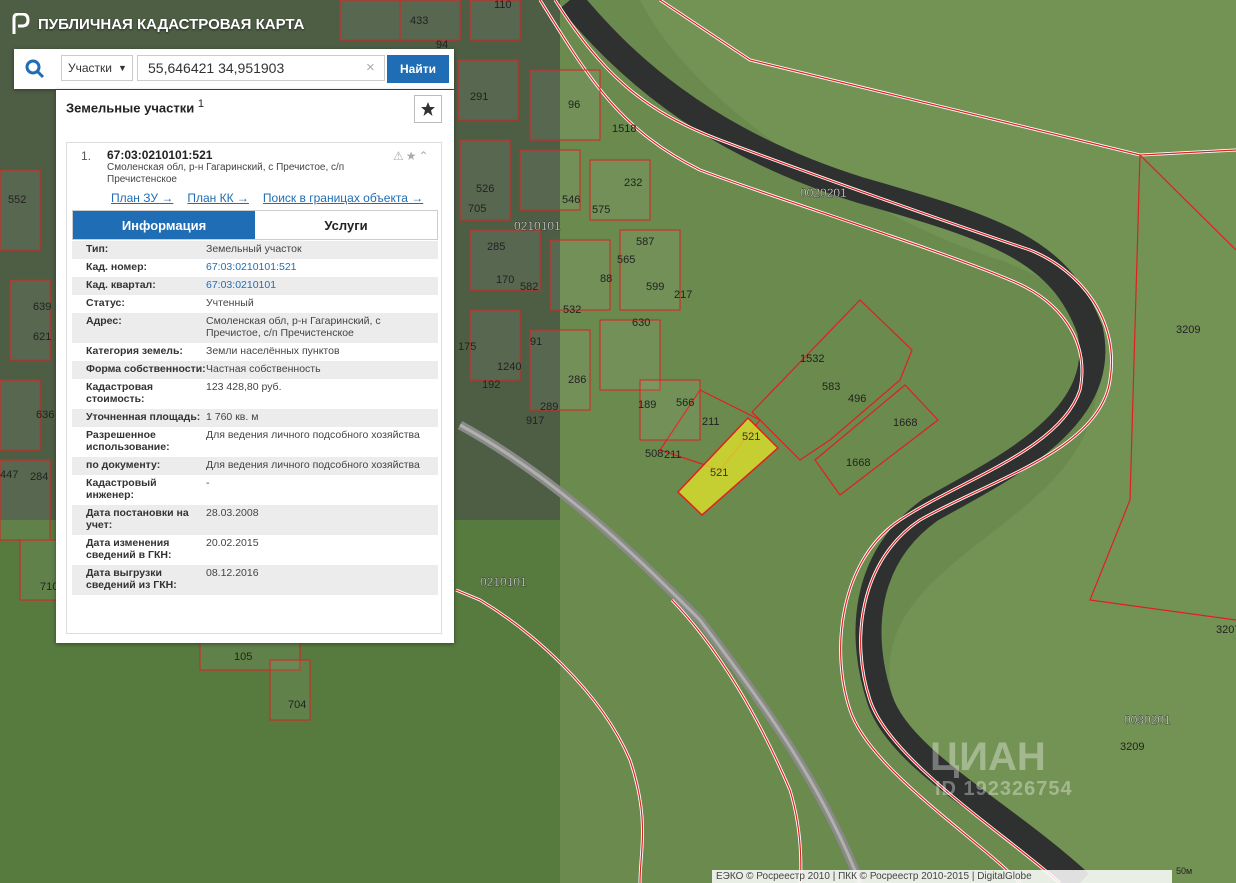 The width and height of the screenshot is (1236, 883). I want to click on result-tabs: Информация Услуги, so click(255, 225).